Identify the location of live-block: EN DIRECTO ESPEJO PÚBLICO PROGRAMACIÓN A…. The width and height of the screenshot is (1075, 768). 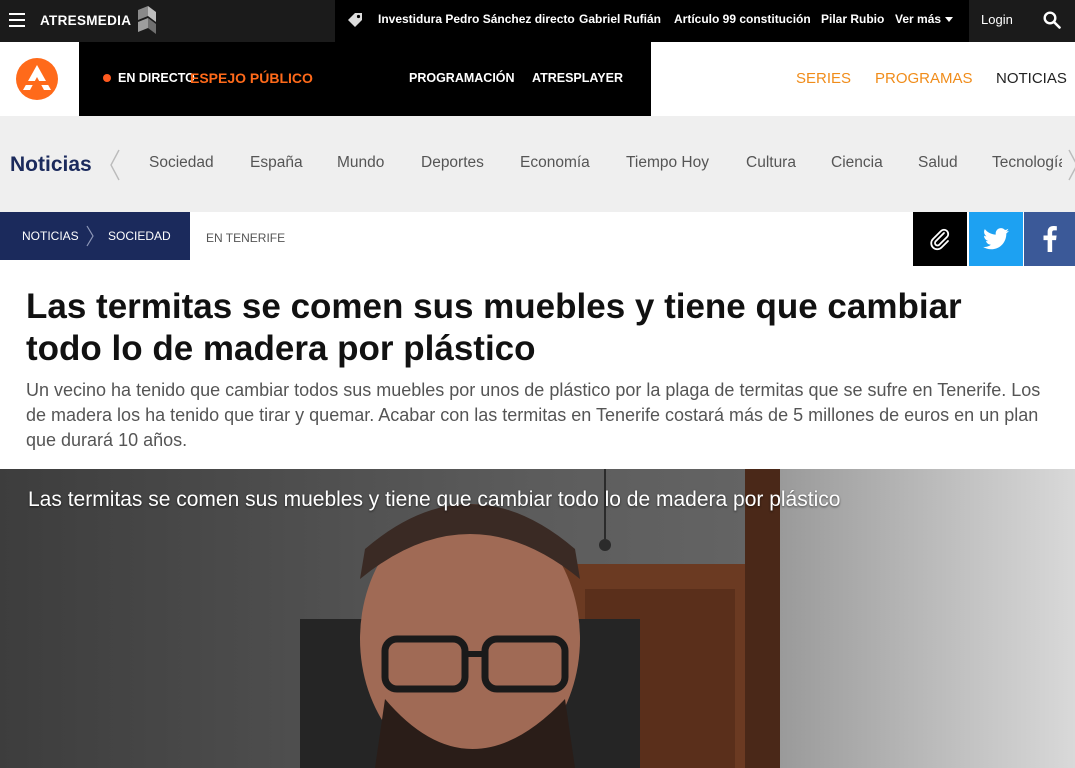
(365, 79).